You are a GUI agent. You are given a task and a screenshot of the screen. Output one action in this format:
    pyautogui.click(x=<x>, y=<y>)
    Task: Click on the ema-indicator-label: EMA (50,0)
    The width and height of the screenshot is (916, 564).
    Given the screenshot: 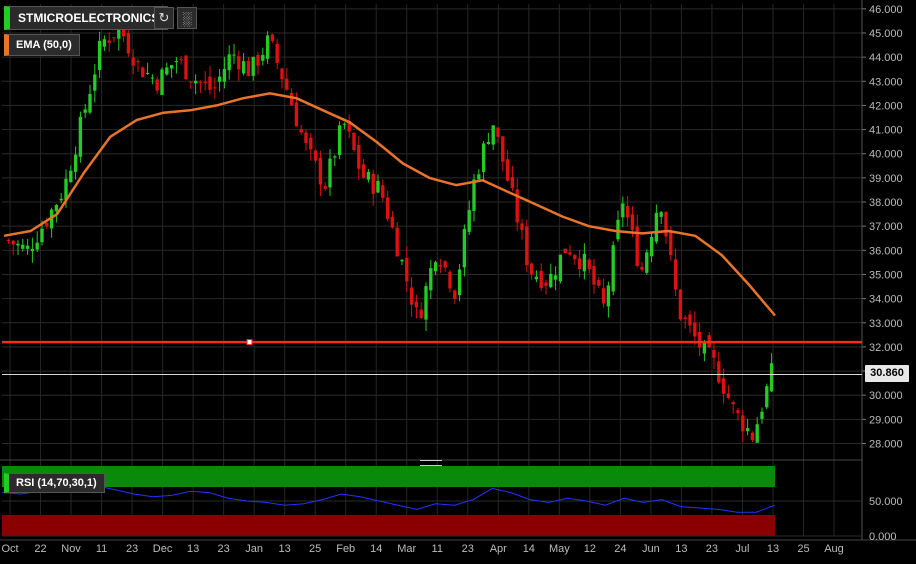 What is the action you would take?
    pyautogui.click(x=42, y=45)
    